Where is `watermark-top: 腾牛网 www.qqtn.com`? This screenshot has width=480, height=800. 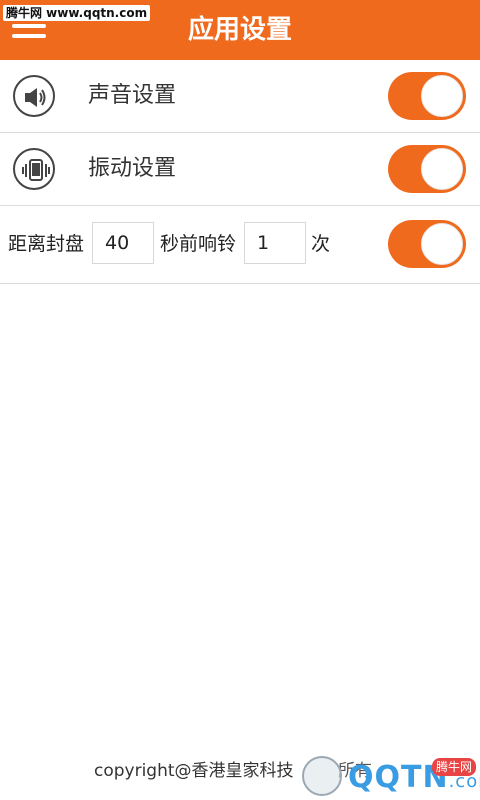 watermark-top: 腾牛网 www.qqtn.com is located at coordinates (77, 13).